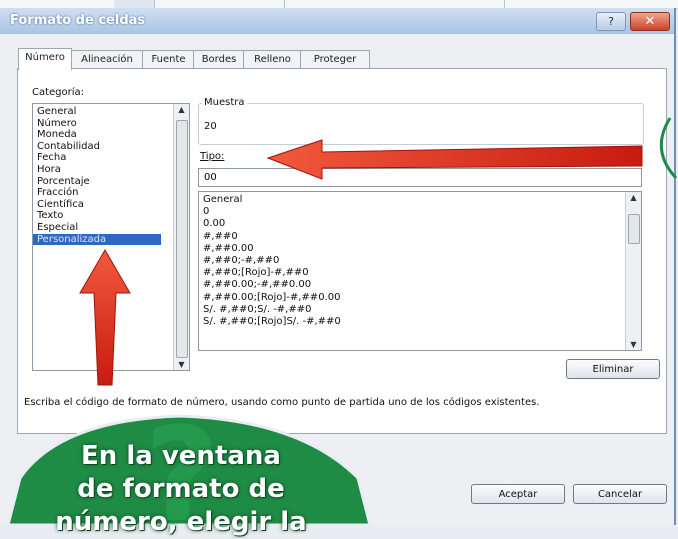 This screenshot has width=678, height=539. What do you see at coordinates (454, 159) in the screenshot?
I see `red-arrow-left-icon` at bounding box center [454, 159].